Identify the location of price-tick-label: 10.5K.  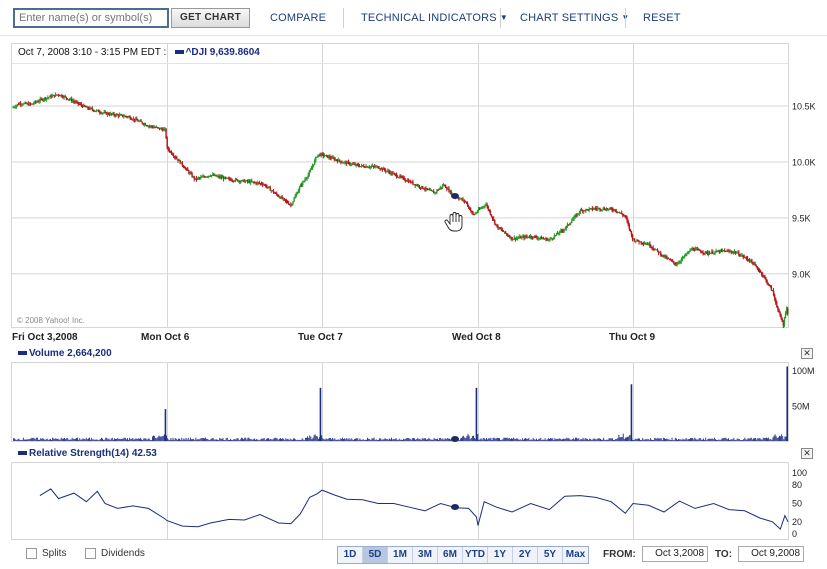
(804, 107).